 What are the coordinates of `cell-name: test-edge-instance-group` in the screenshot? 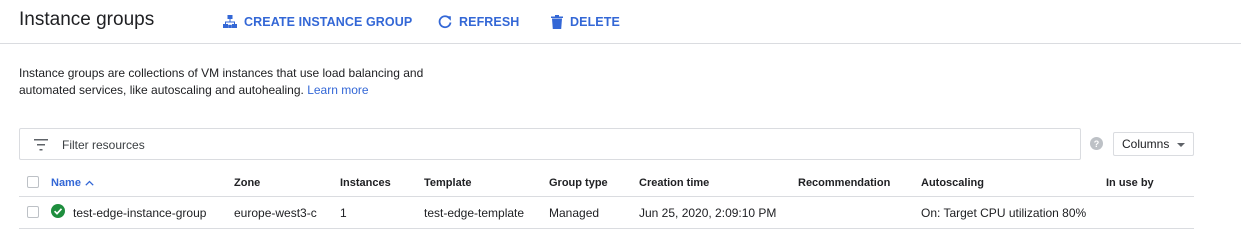 It's located at (128, 212).